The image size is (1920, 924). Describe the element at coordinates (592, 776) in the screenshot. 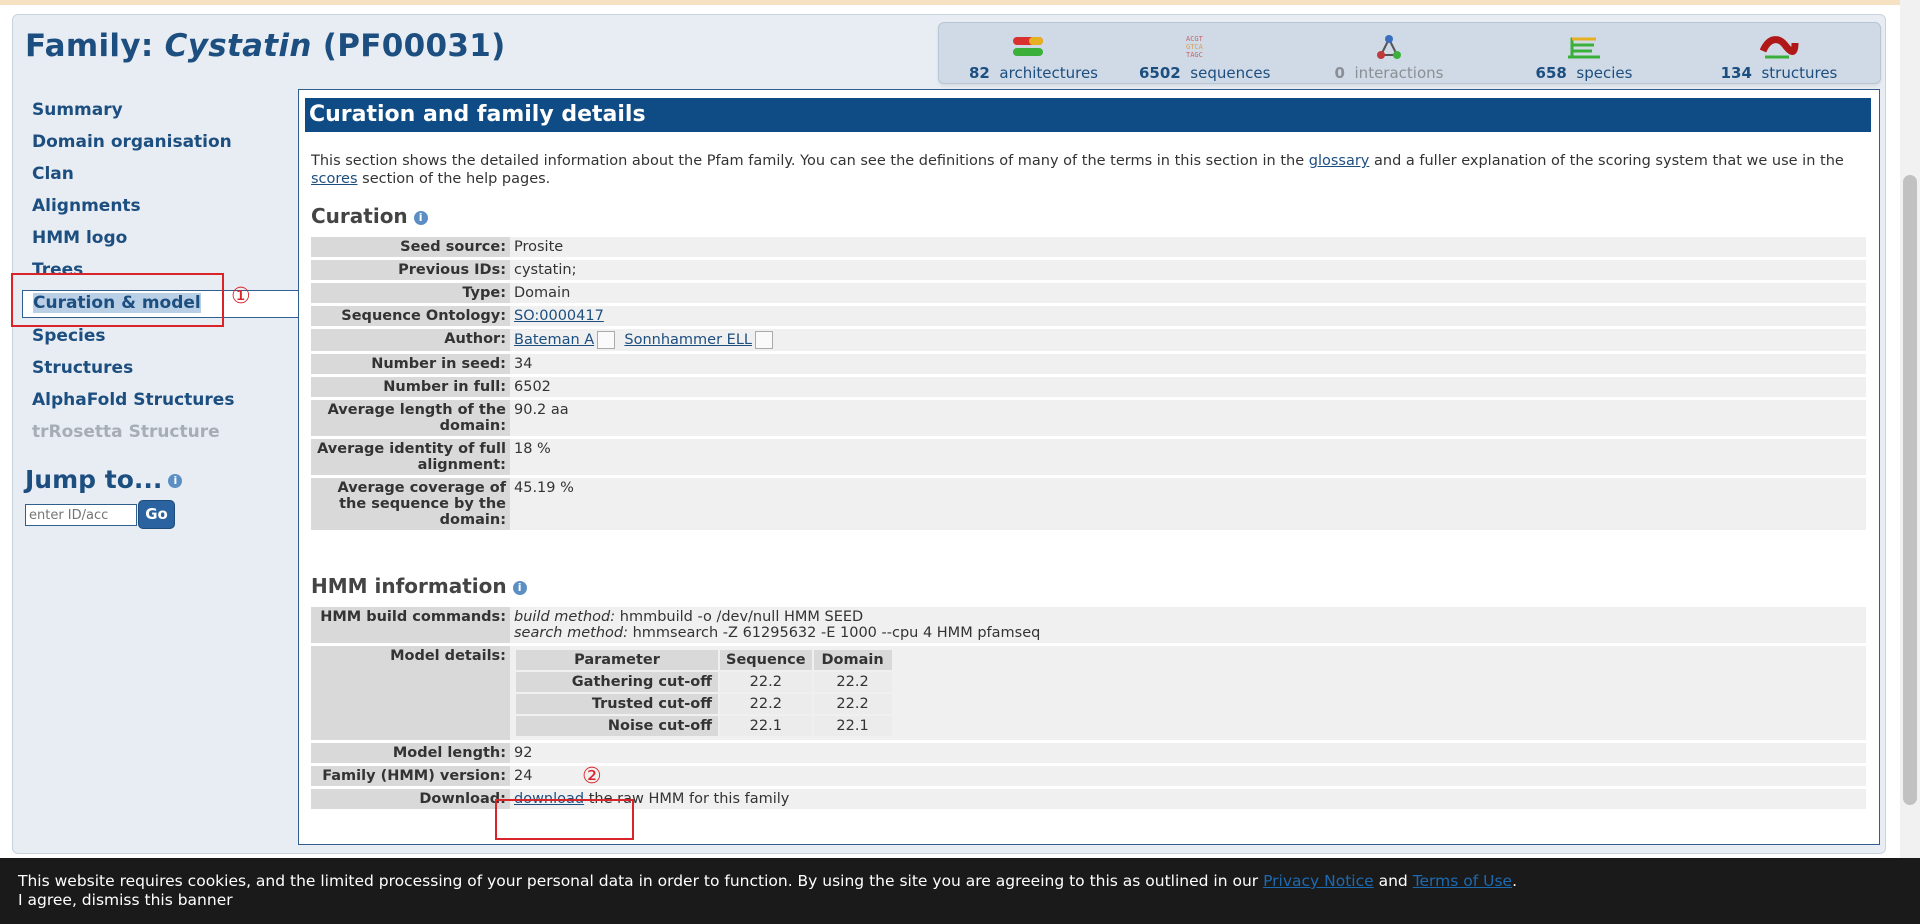

I see `annotation-number-2: ②` at that location.